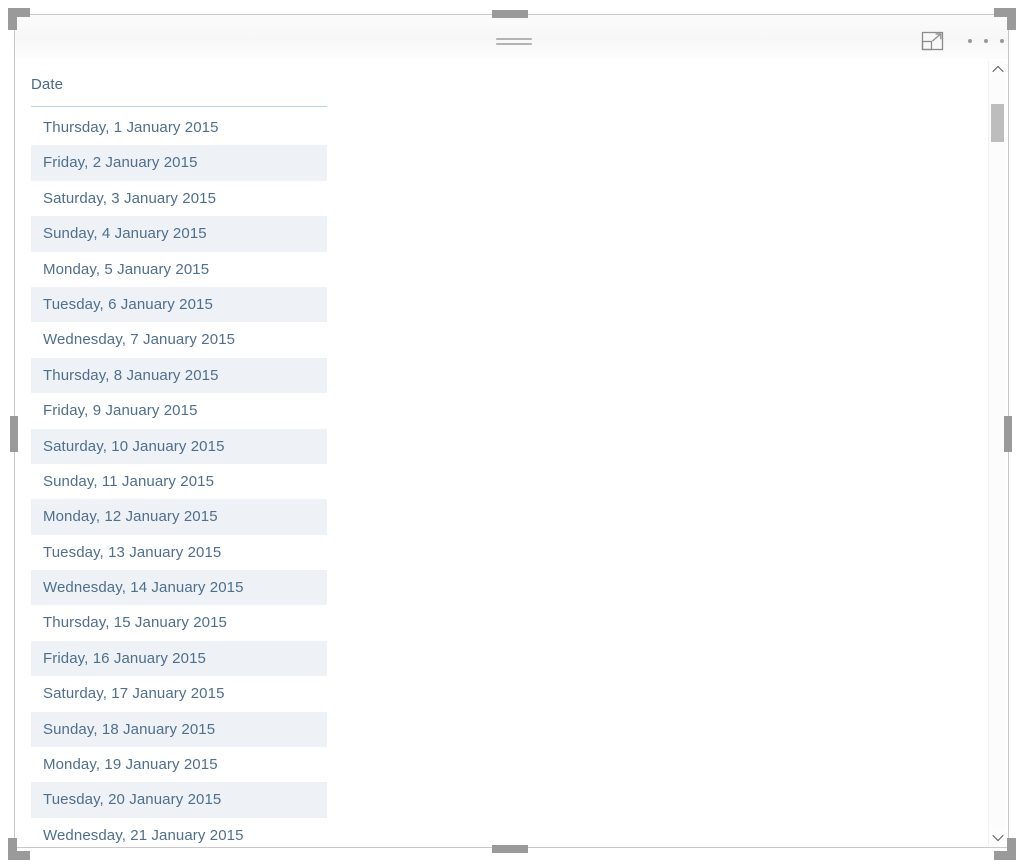 This screenshot has height=868, width=1024. I want to click on table-row: Sunday, 11 January 2015, so click(179, 481).